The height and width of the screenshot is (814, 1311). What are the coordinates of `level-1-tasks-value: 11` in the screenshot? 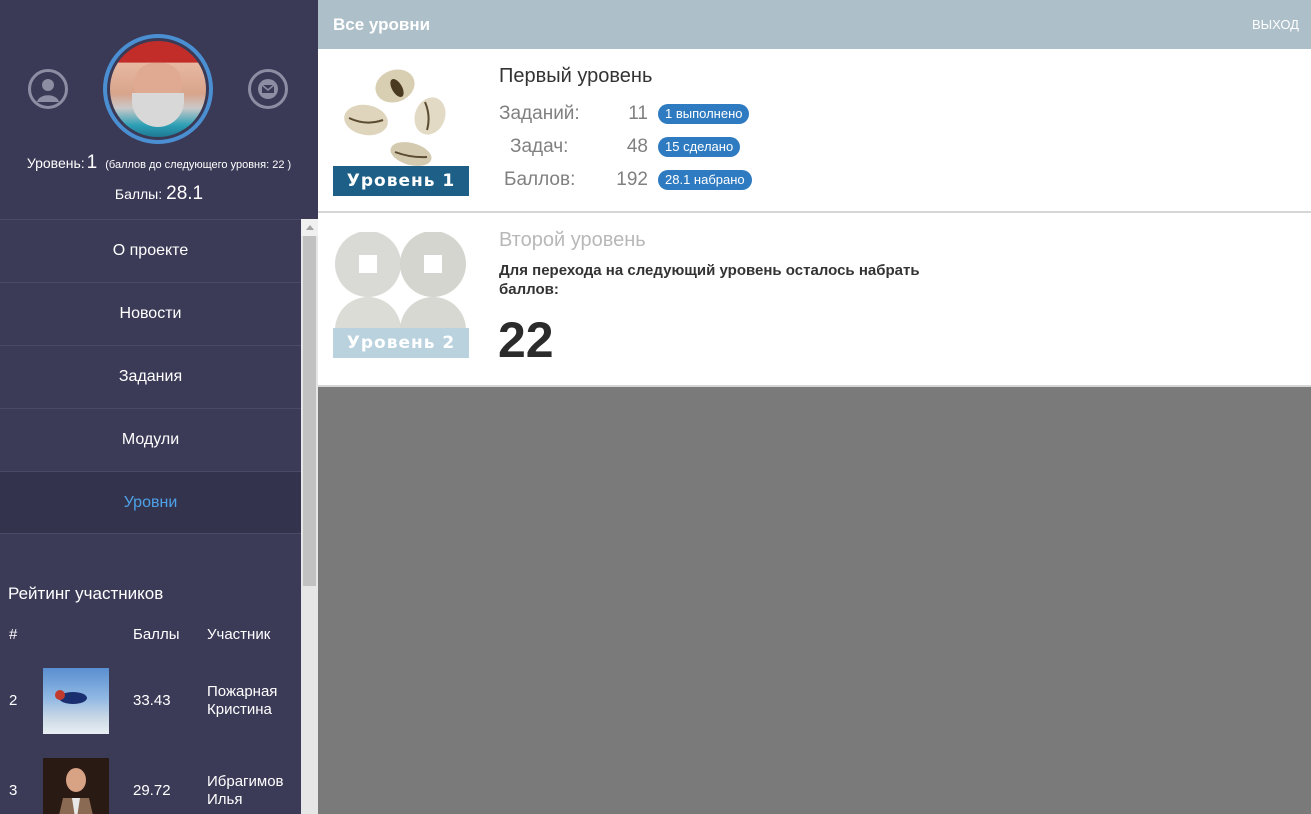 It's located at (638, 113).